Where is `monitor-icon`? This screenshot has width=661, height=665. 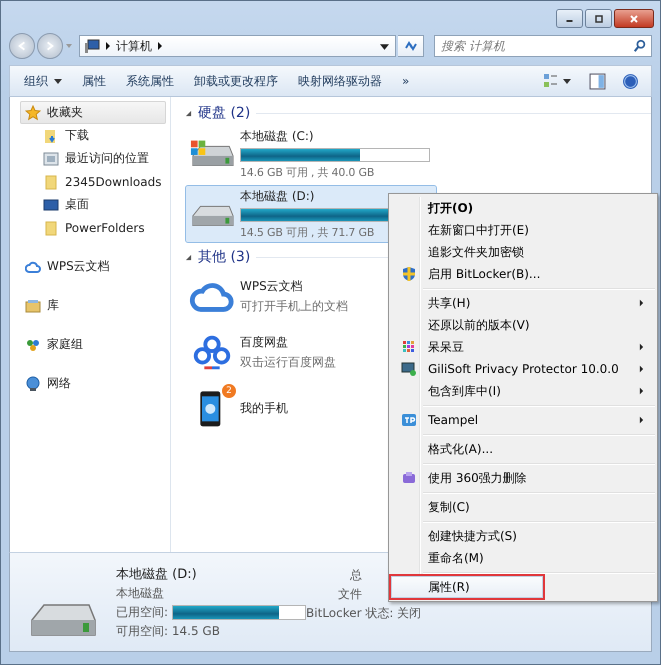
monitor-icon is located at coordinates (409, 369).